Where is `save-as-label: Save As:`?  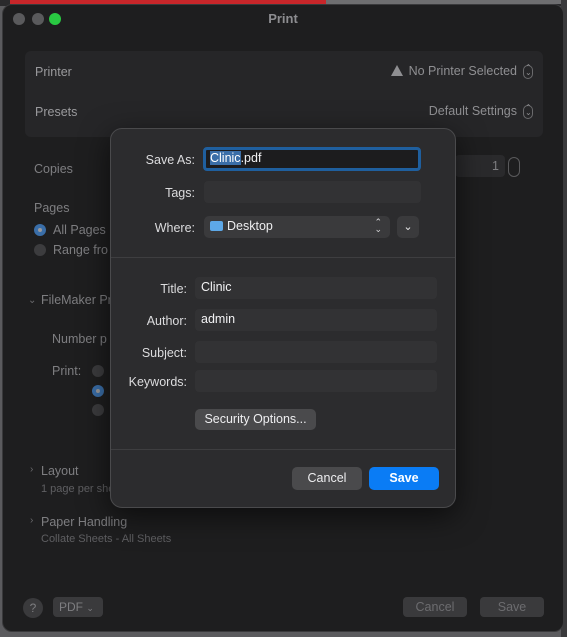 save-as-label: Save As: is located at coordinates (170, 160).